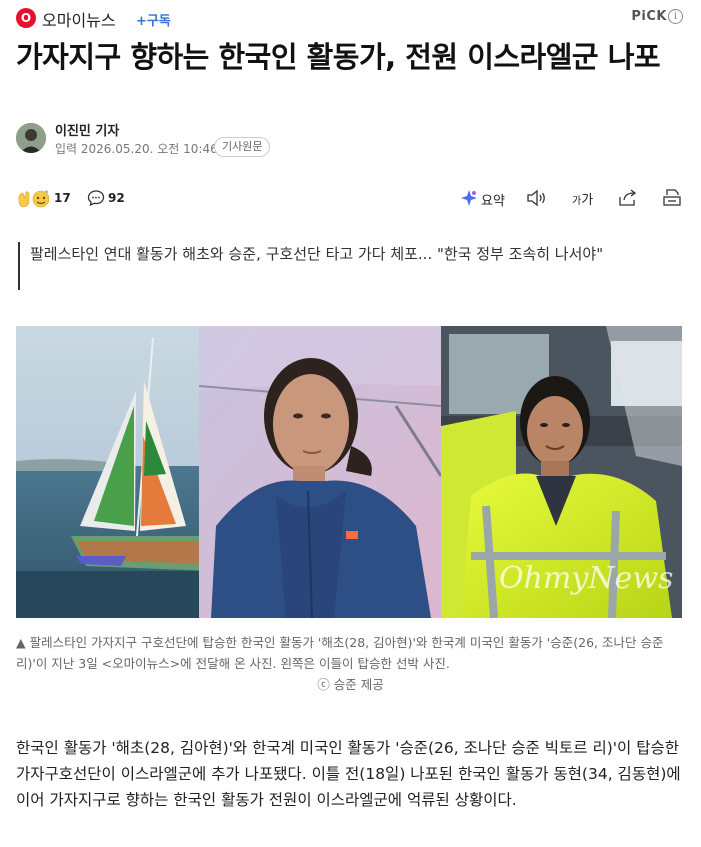 The height and width of the screenshot is (847, 701). I want to click on article-headline: 가자지구 향하는 한국인 활동가, 전원 이스라엘군 나포, so click(338, 57).